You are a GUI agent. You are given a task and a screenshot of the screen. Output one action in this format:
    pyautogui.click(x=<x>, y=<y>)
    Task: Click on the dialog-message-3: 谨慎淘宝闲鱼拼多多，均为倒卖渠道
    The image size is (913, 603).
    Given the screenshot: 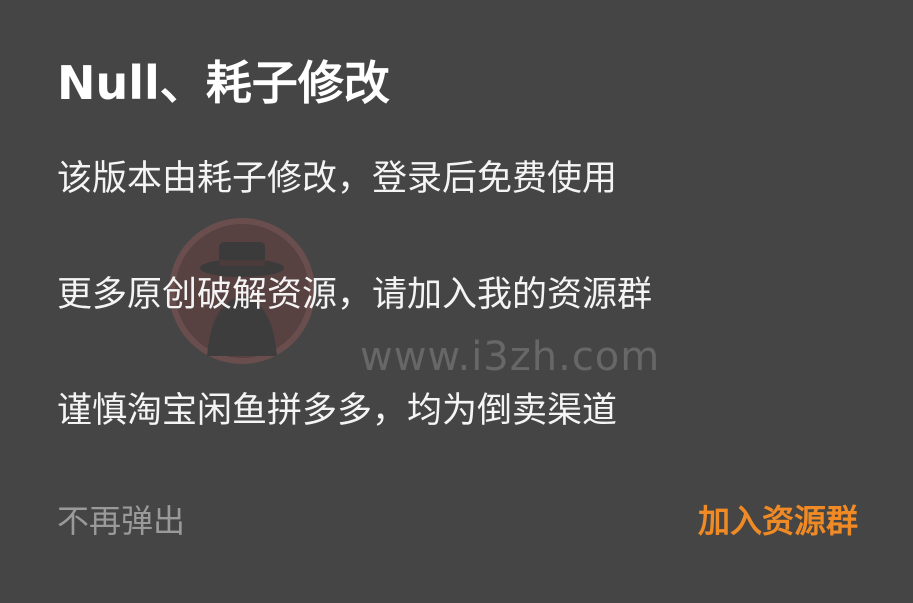 What is the action you would take?
    pyautogui.click(x=337, y=411)
    